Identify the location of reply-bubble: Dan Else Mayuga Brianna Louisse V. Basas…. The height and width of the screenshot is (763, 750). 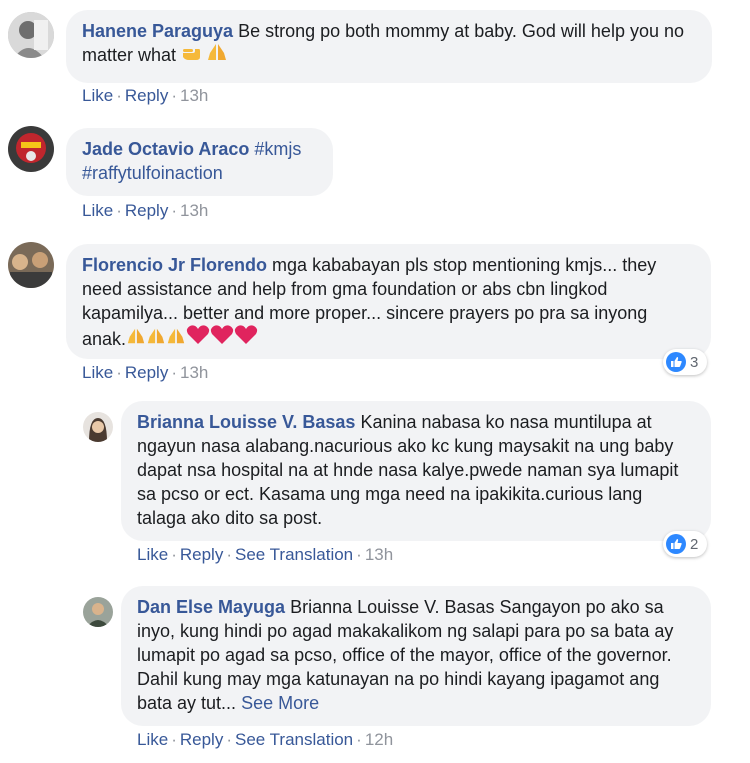
(416, 656).